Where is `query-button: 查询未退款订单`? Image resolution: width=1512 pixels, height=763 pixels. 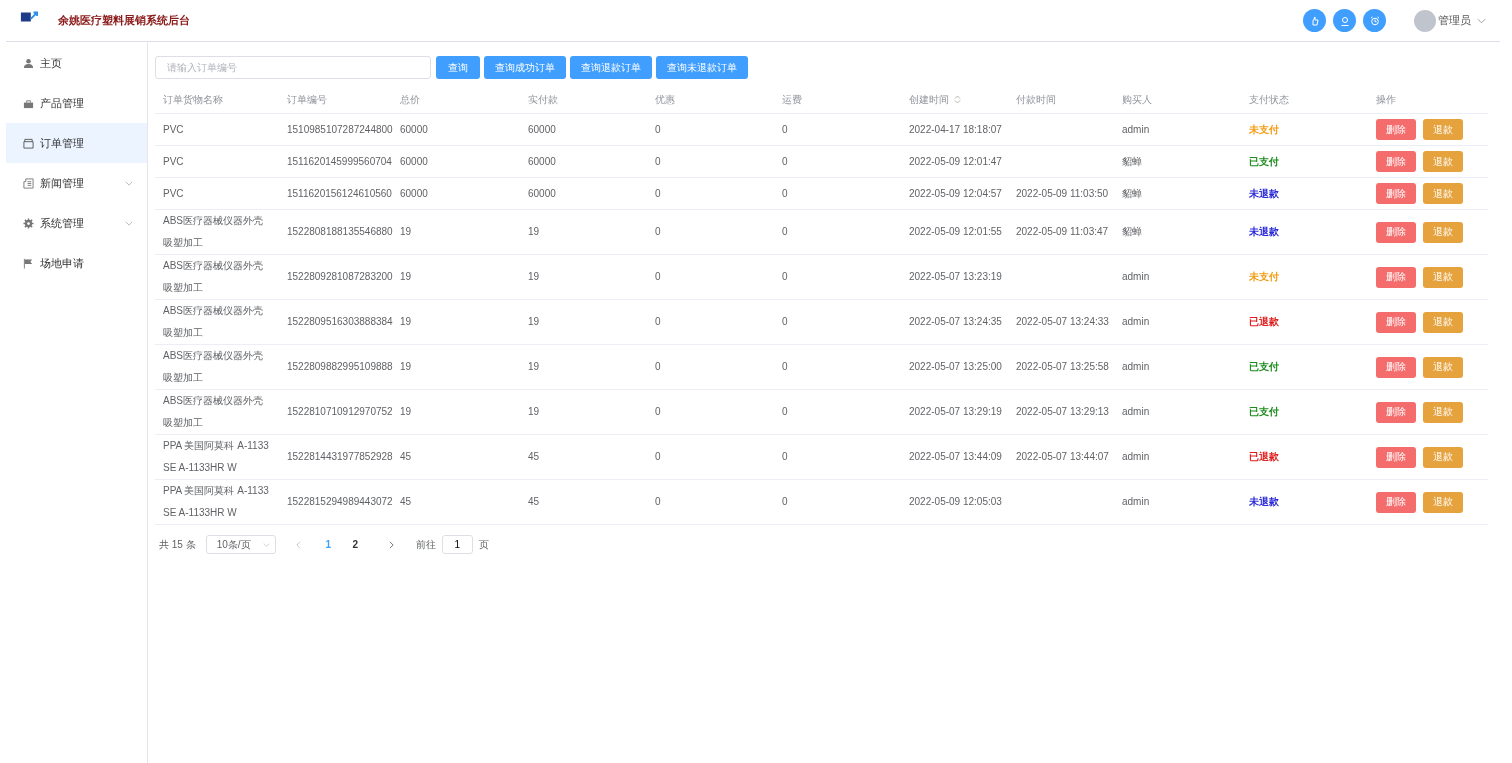 query-button: 查询未退款订单 is located at coordinates (702, 67).